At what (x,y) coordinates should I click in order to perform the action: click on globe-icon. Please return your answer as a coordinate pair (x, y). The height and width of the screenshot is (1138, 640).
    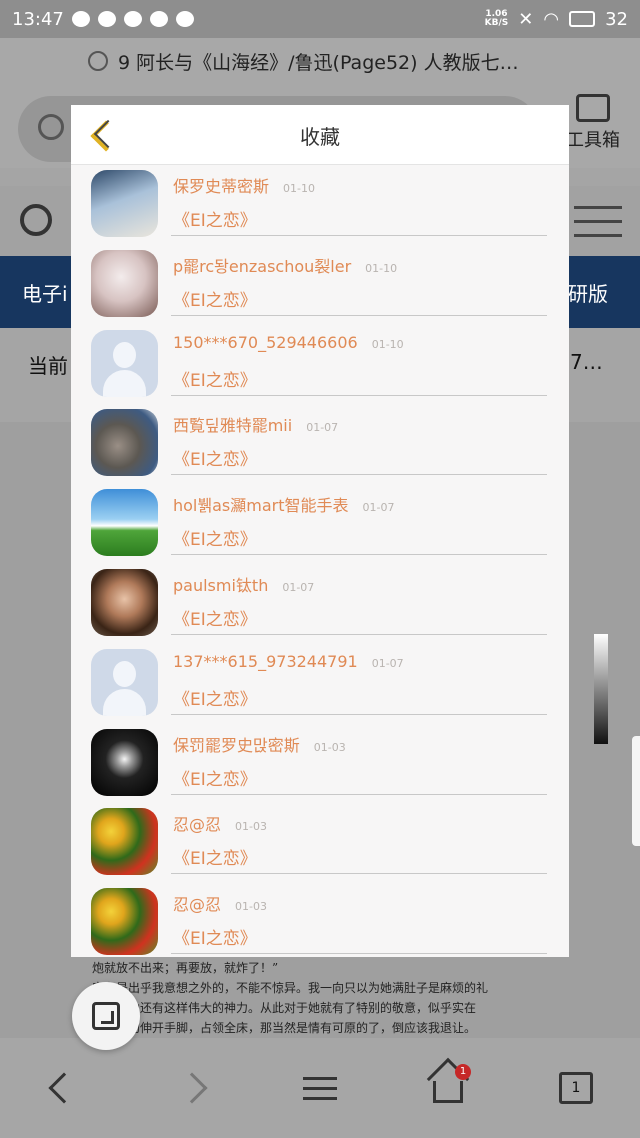
    Looking at the image, I should click on (98, 61).